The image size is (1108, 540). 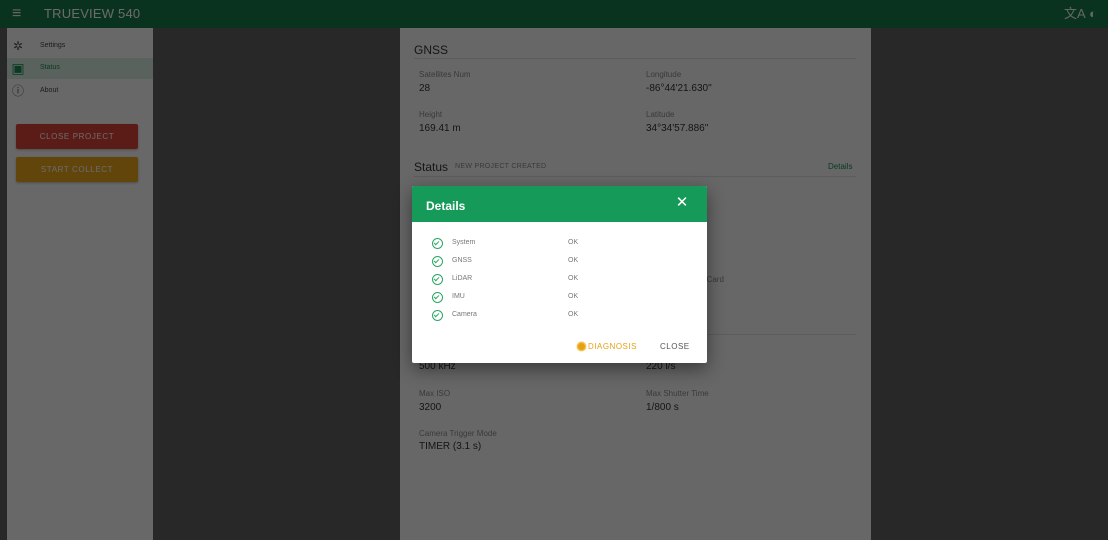 What do you see at coordinates (425, 88) in the screenshot?
I see `satellites-value: 28` at bounding box center [425, 88].